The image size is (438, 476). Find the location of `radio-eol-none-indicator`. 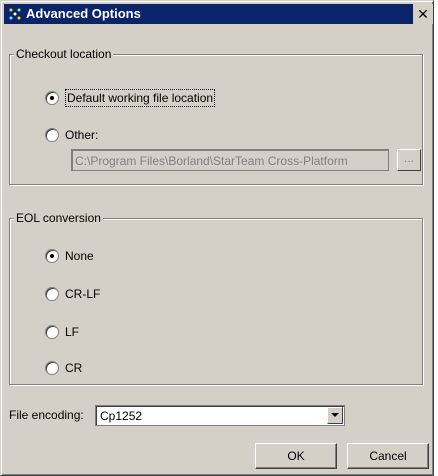

radio-eol-none-indicator is located at coordinates (52, 256).